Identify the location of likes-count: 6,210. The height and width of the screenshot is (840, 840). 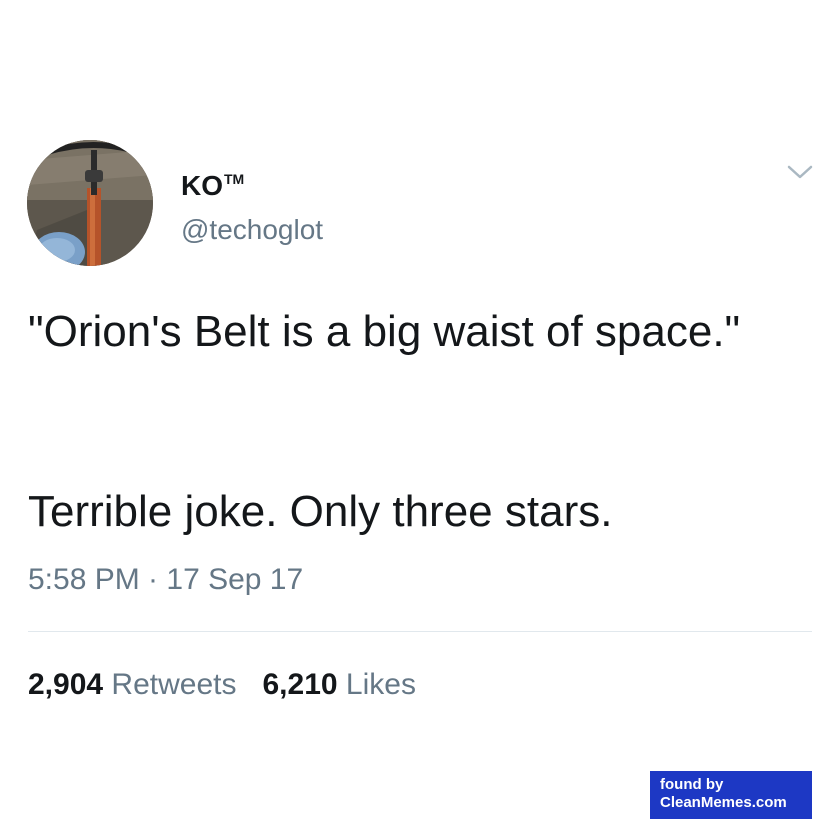
(300, 684).